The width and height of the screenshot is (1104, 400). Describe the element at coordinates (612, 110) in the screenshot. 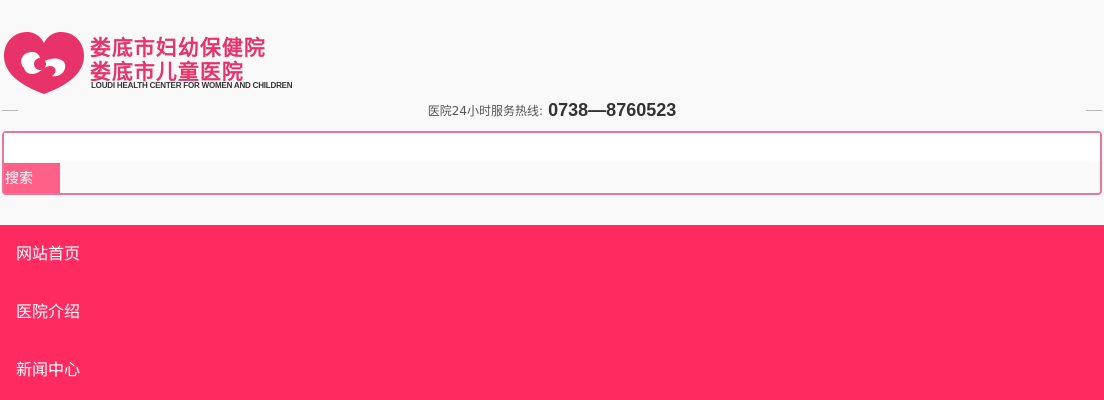

I see `hotline-number: 0738—8760523` at that location.